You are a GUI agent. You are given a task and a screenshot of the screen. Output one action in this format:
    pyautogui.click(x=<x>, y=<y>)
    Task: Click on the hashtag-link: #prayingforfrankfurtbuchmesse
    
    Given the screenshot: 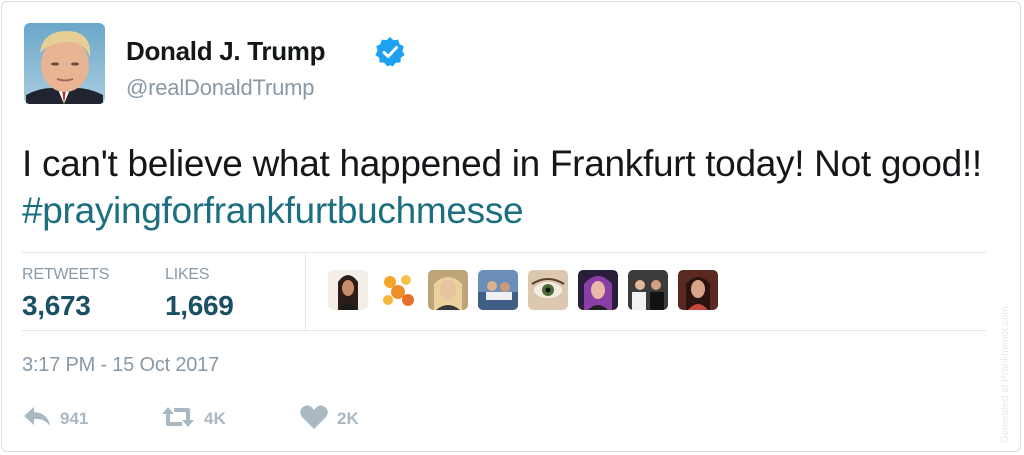 What is the action you would take?
    pyautogui.click(x=273, y=210)
    